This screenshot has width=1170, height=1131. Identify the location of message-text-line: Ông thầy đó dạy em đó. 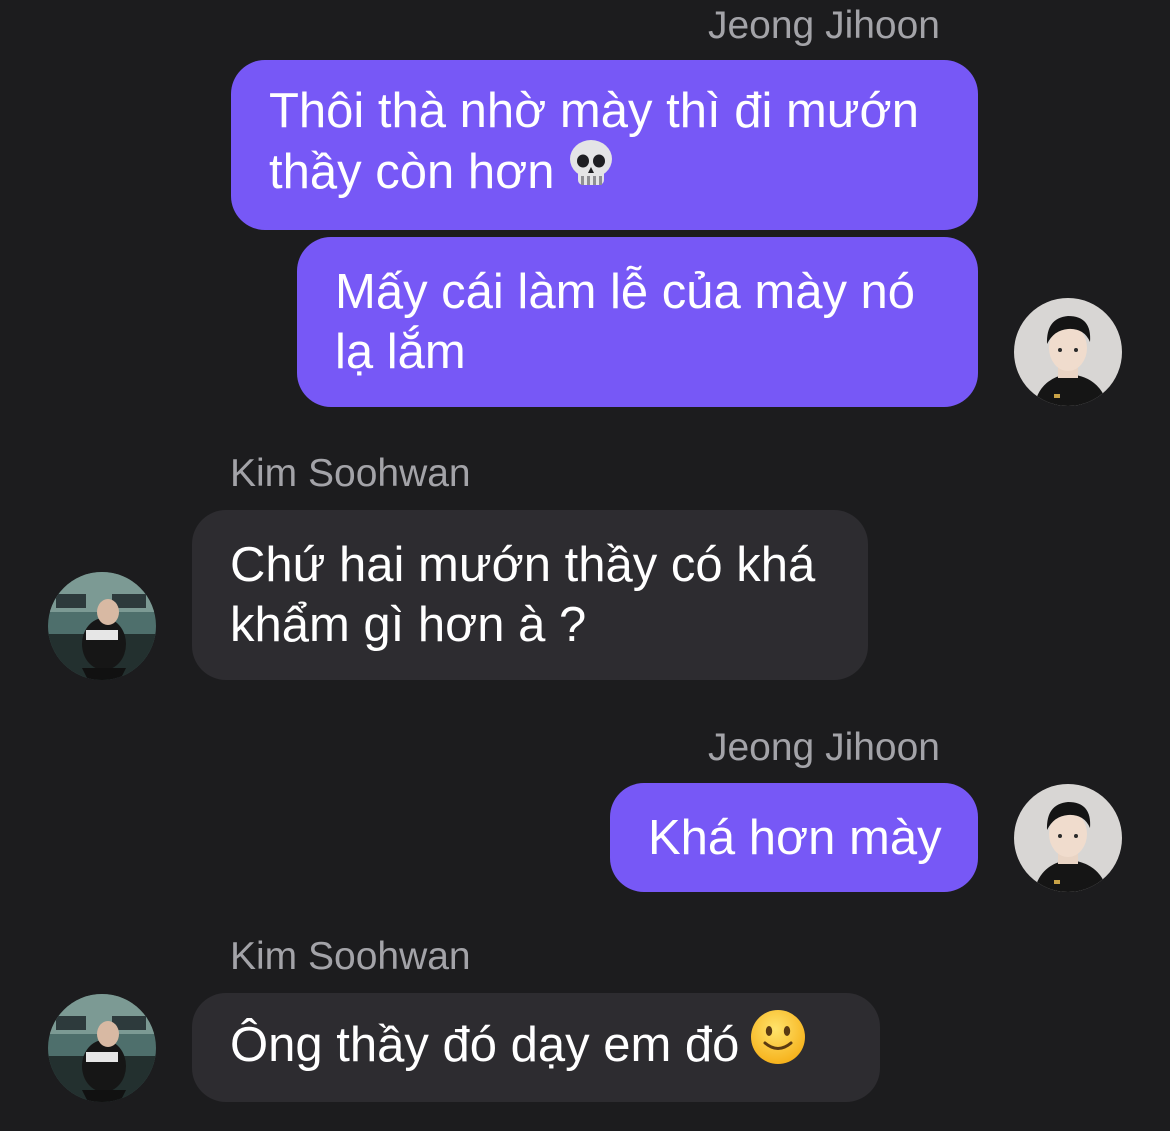
(536, 1046).